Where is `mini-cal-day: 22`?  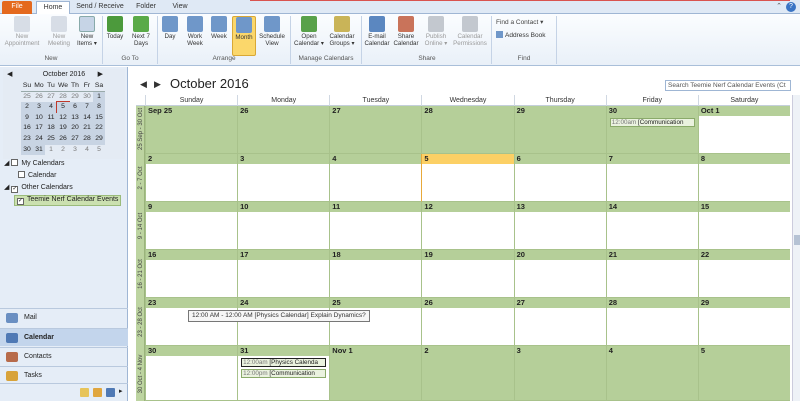
mini-cal-day: 22 is located at coordinates (99, 128).